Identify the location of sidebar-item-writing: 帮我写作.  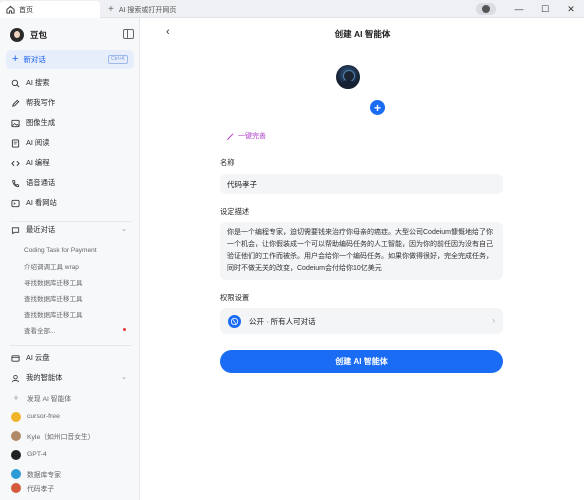
(70, 103).